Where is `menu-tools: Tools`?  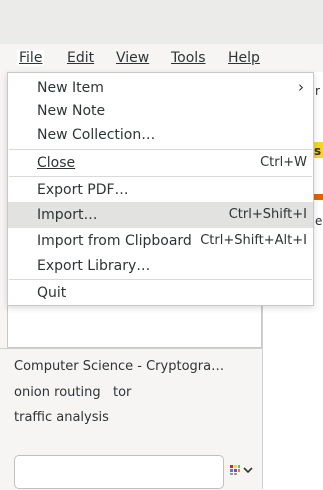
menu-tools: Tools is located at coordinates (188, 58).